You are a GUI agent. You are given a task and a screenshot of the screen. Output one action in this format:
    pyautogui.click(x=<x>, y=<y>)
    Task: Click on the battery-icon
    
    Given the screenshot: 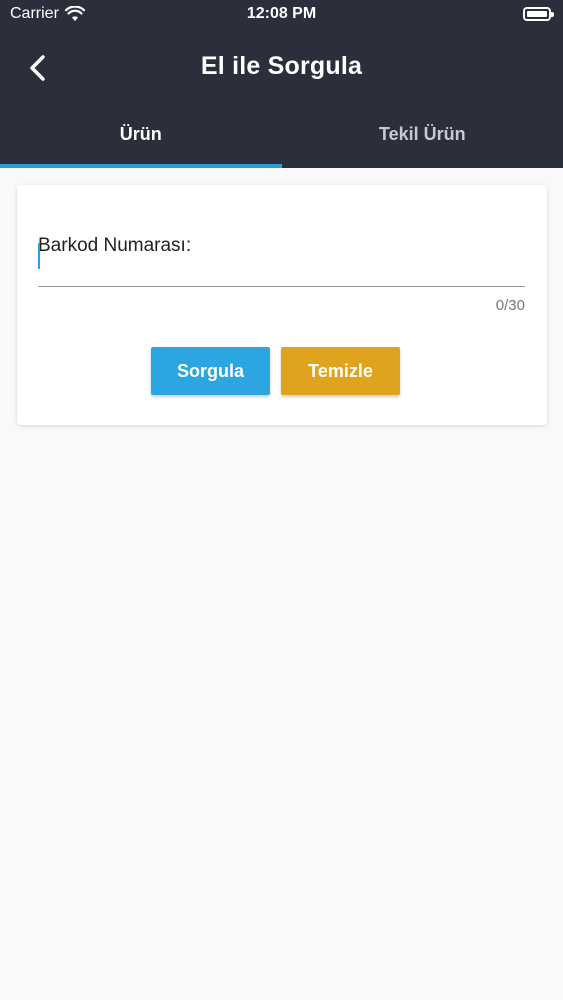 What is the action you would take?
    pyautogui.click(x=538, y=14)
    